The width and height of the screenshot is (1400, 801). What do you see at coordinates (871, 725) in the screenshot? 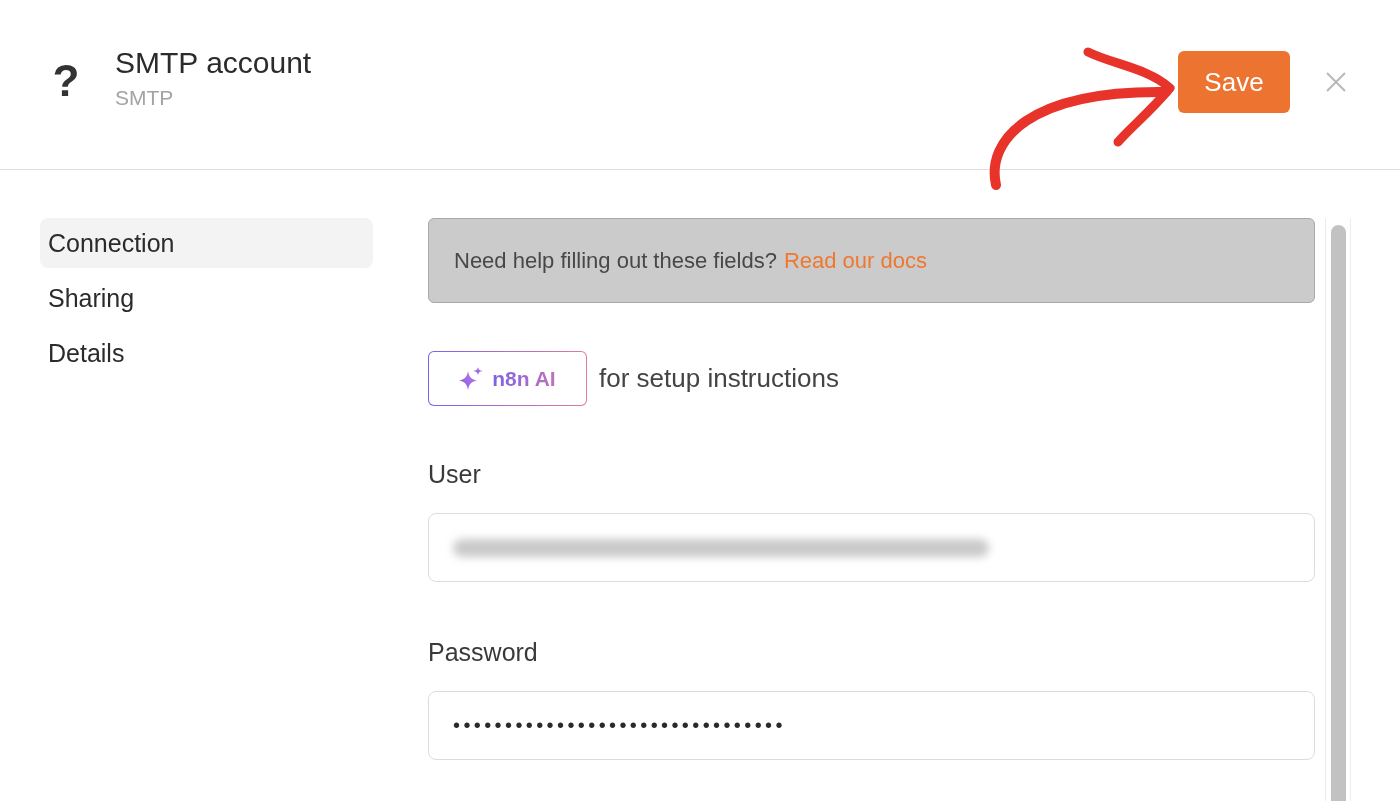
I see `password-field: ••••••••••••••••••••••••••••••••` at bounding box center [871, 725].